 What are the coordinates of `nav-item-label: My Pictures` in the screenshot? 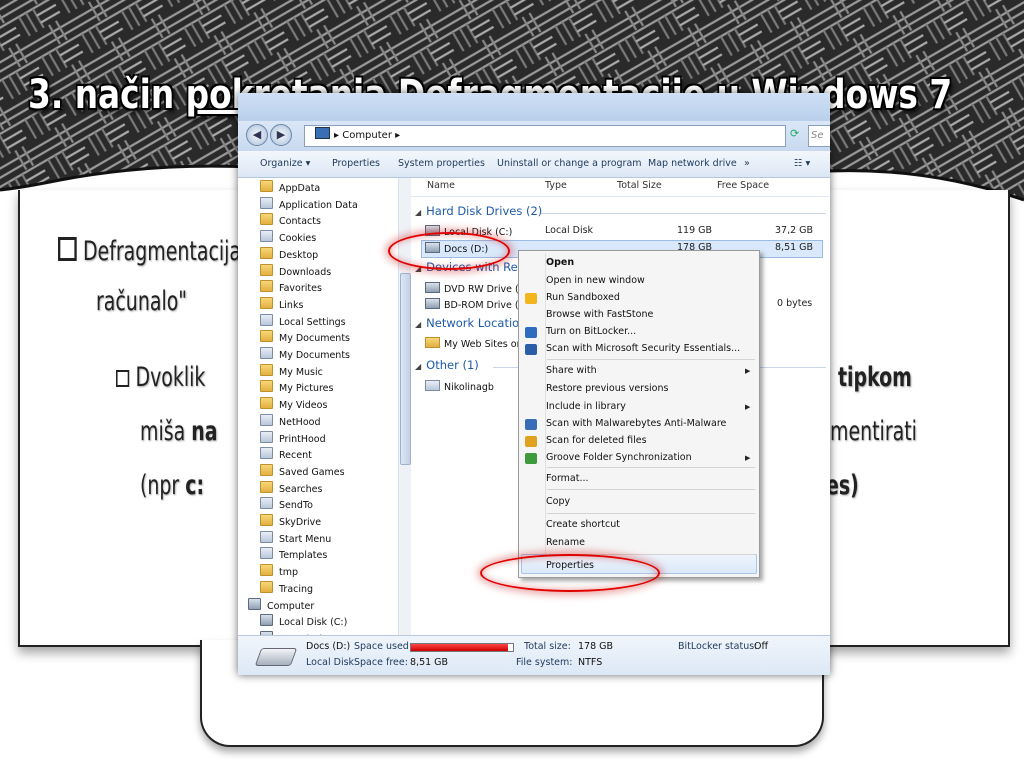 It's located at (306, 389).